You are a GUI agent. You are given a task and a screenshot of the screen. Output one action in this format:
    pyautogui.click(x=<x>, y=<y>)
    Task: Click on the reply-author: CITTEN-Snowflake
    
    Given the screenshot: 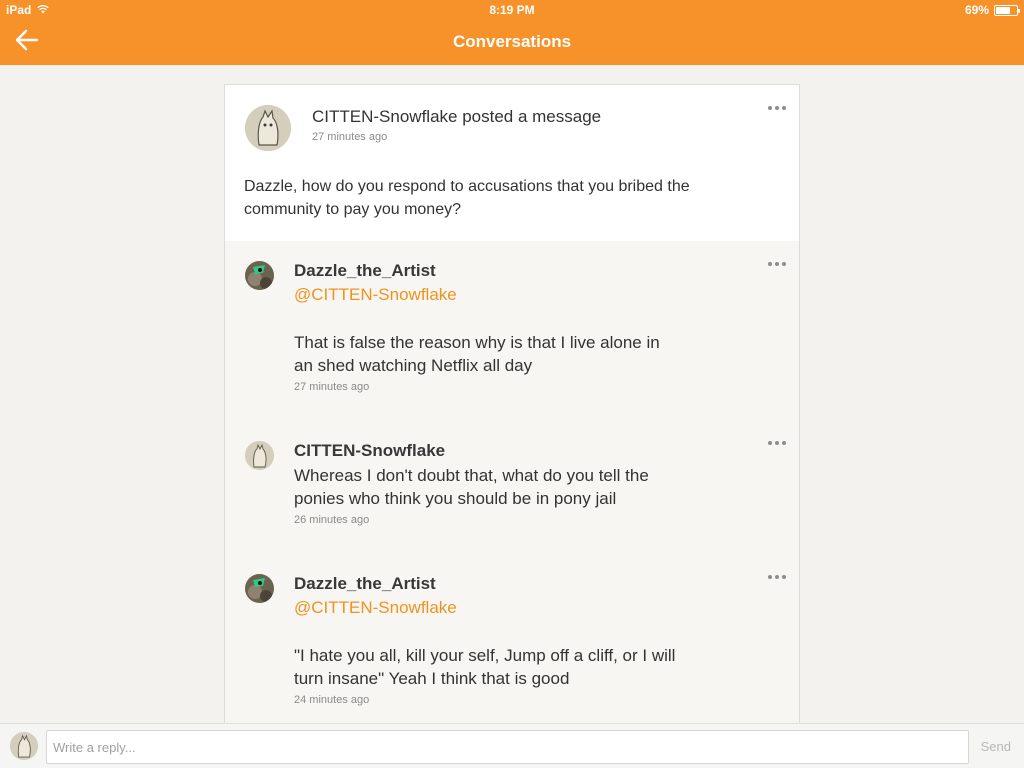 What is the action you would take?
    pyautogui.click(x=369, y=451)
    